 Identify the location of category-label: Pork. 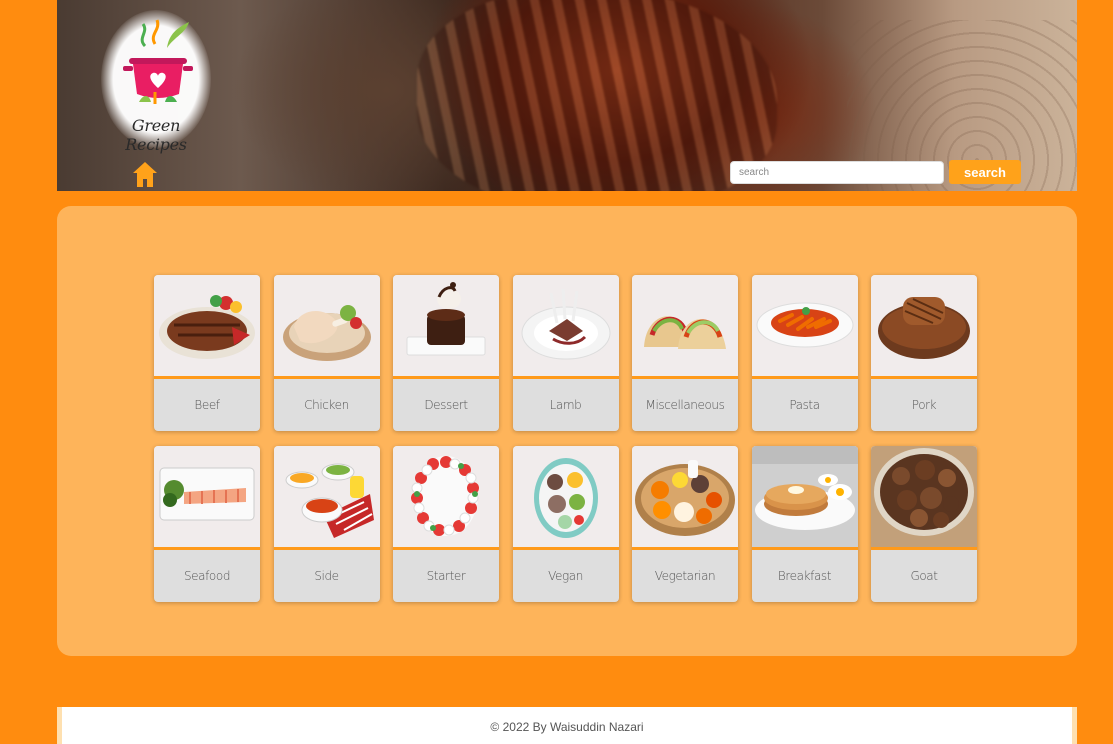
(924, 405).